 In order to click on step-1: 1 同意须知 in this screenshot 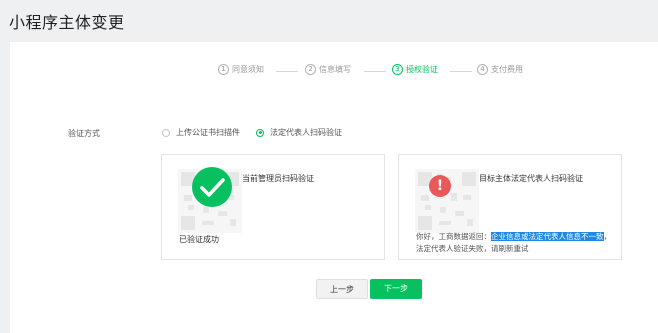, I will do `click(241, 69)`.